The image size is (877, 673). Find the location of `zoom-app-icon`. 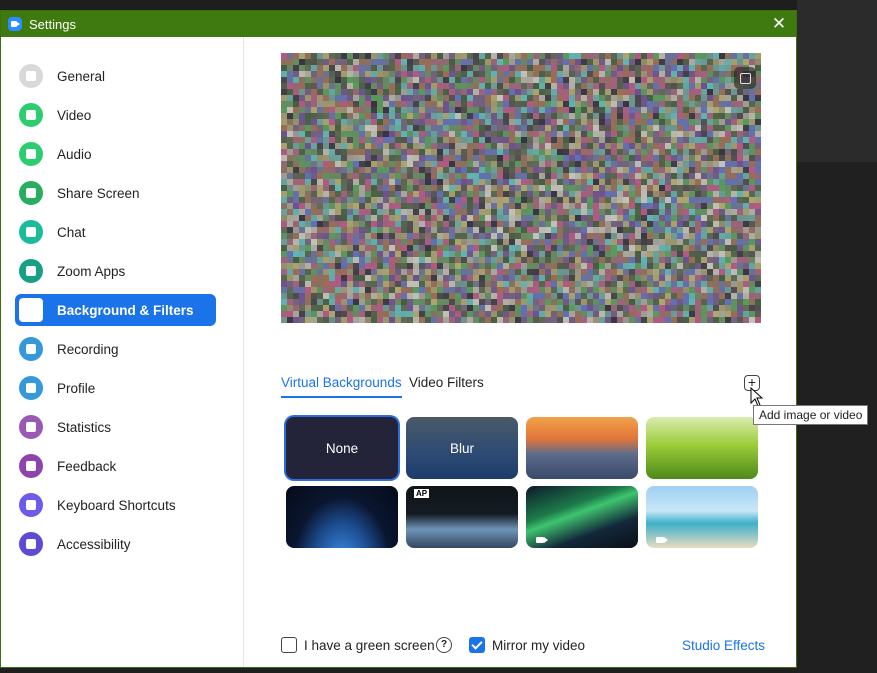

zoom-app-icon is located at coordinates (15, 24).